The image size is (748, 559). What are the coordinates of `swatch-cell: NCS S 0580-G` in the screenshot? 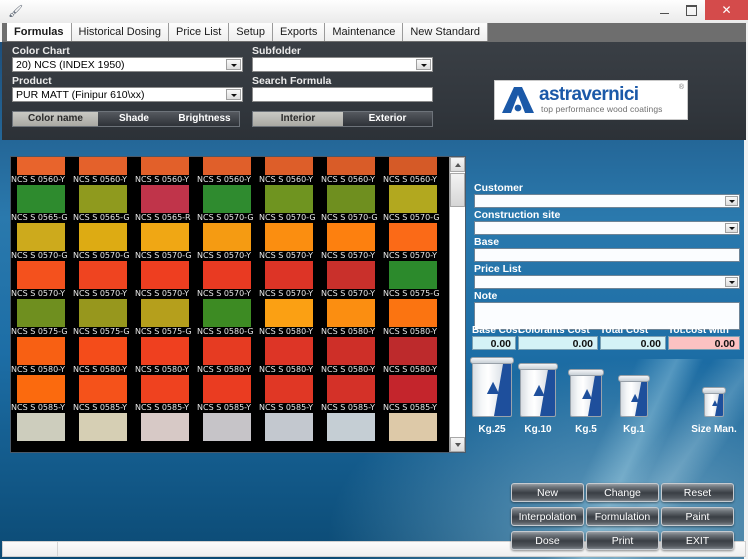 It's located at (228, 318).